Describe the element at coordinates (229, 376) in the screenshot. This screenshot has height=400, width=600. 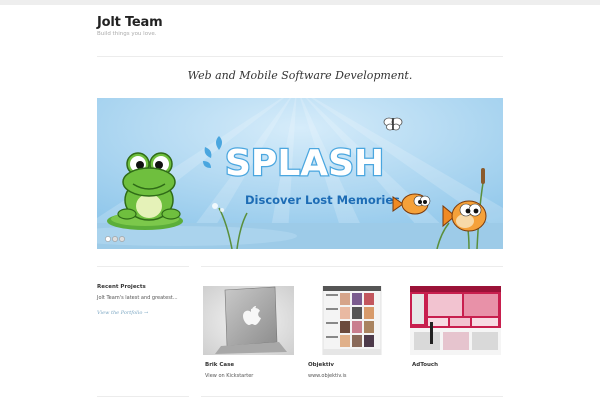
I see `project-subtitle-brik-case: View on Kickstarter` at that location.